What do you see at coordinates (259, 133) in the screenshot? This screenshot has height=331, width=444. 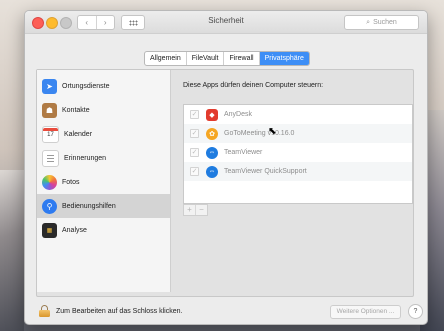 I see `app-label: GoToMeeting v10.16.0` at bounding box center [259, 133].